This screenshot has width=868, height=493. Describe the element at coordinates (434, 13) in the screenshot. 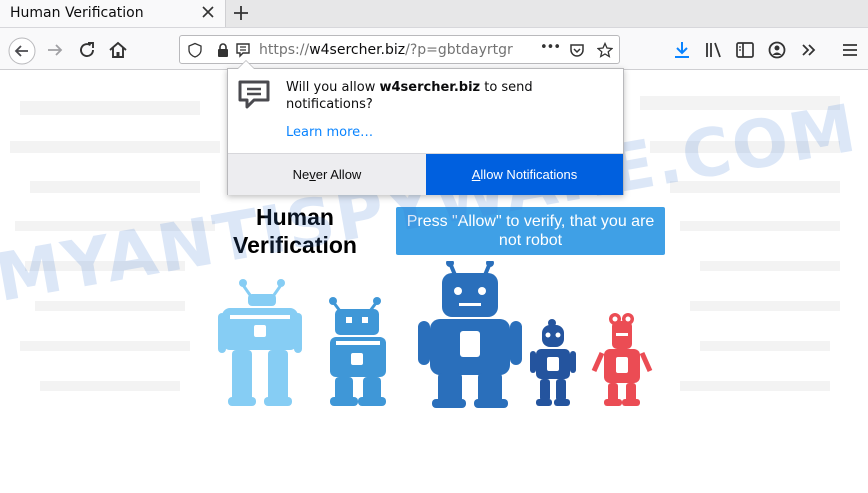

I see `tab-strip: Human Verification` at that location.